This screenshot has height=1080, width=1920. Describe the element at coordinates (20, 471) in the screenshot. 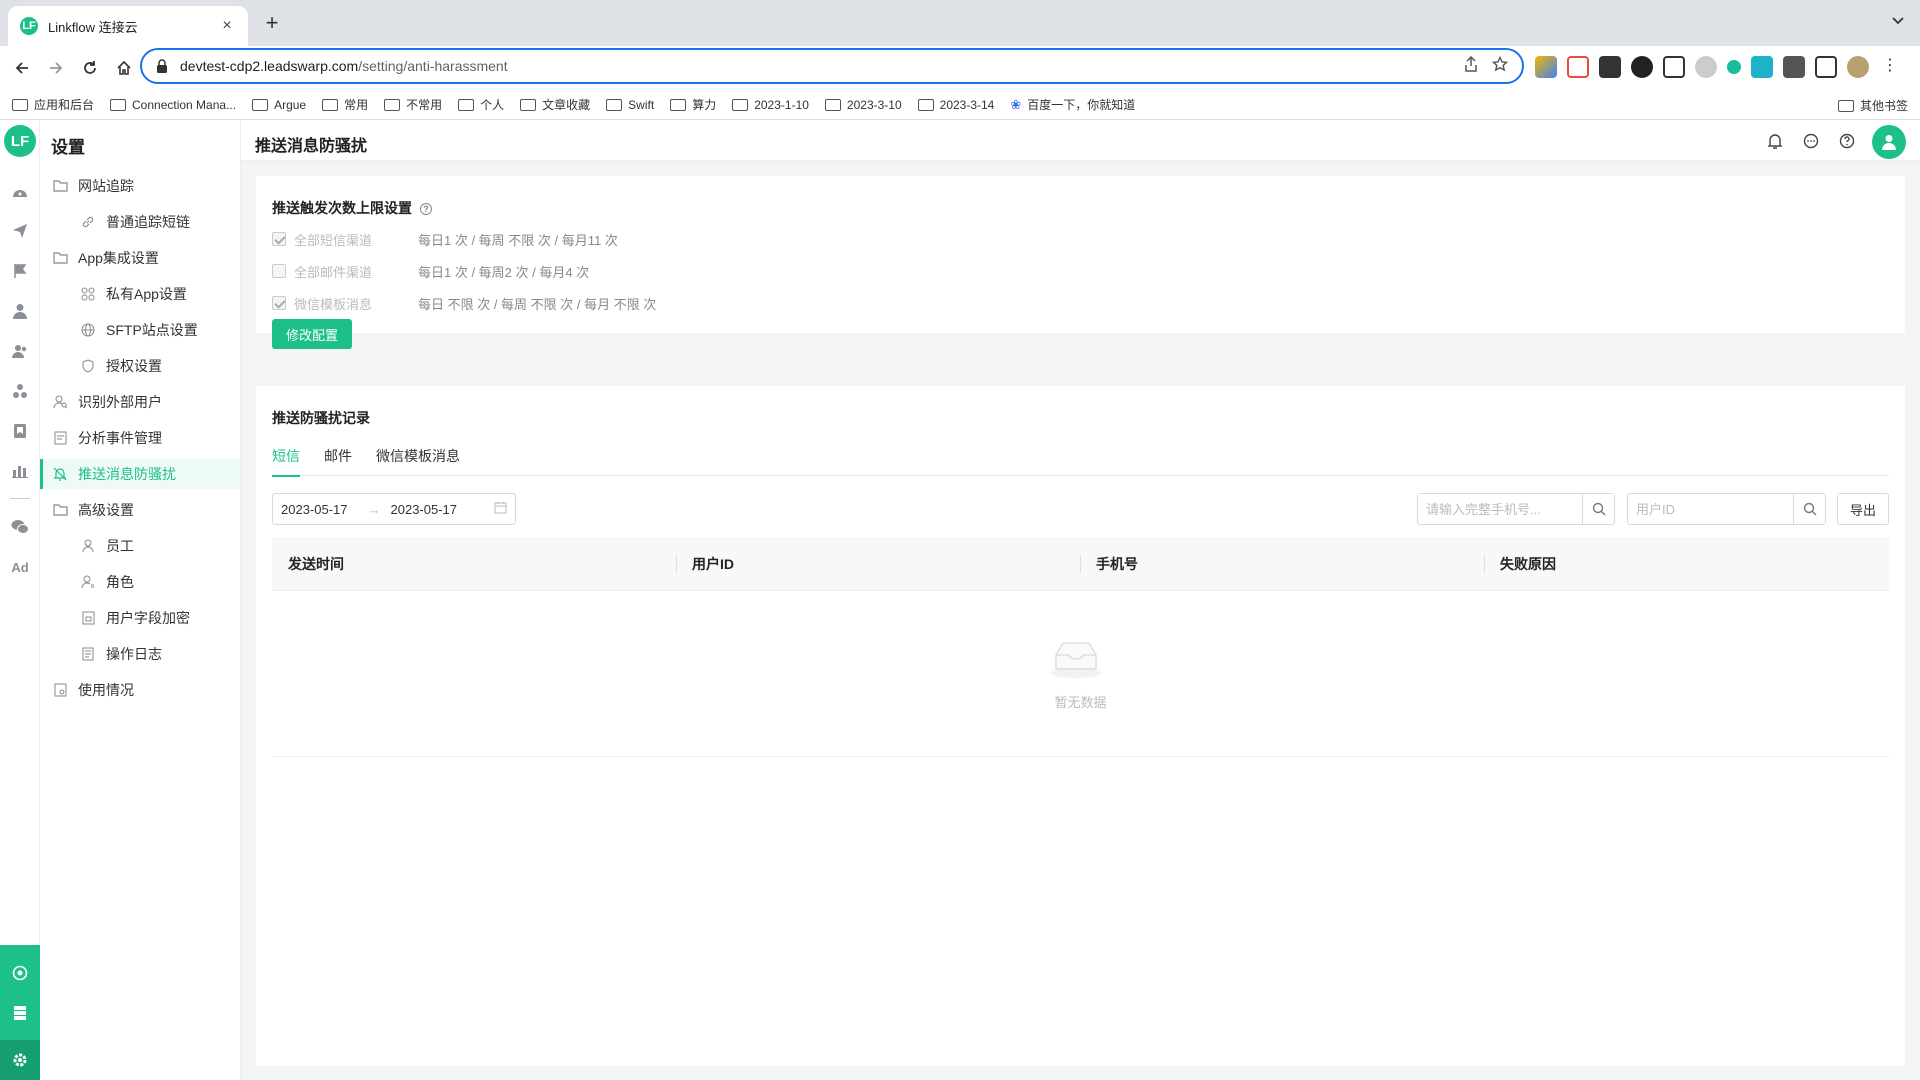

I see `bar-chart-icon` at that location.